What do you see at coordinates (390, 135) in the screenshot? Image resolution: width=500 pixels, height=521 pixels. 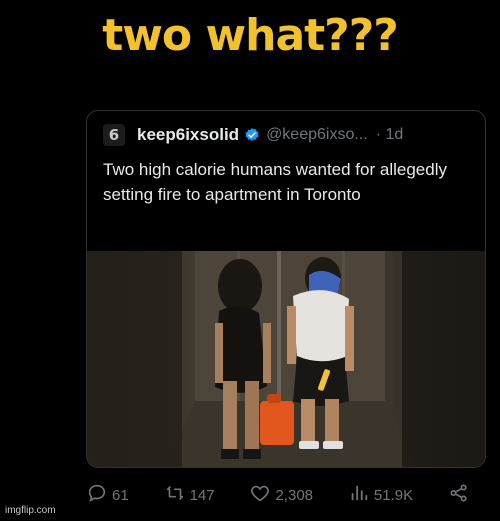 I see `timestamp: · 1d` at bounding box center [390, 135].